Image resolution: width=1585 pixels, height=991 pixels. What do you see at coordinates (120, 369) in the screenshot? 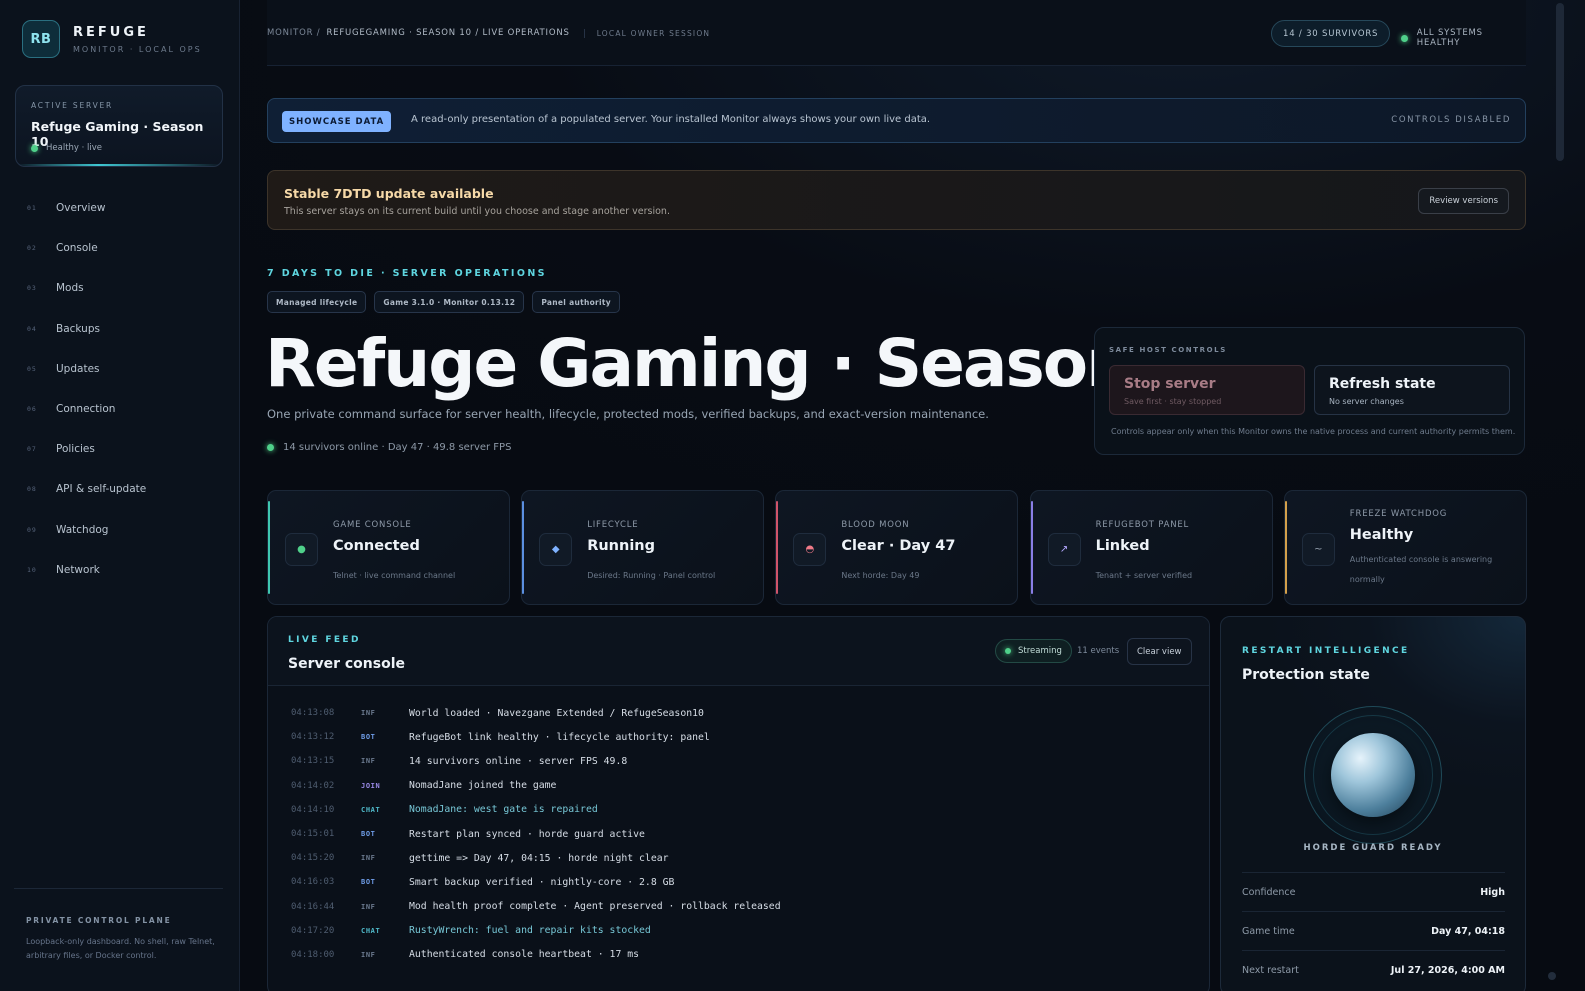
I see `sidebar-item-updates: 05 Updates` at bounding box center [120, 369].